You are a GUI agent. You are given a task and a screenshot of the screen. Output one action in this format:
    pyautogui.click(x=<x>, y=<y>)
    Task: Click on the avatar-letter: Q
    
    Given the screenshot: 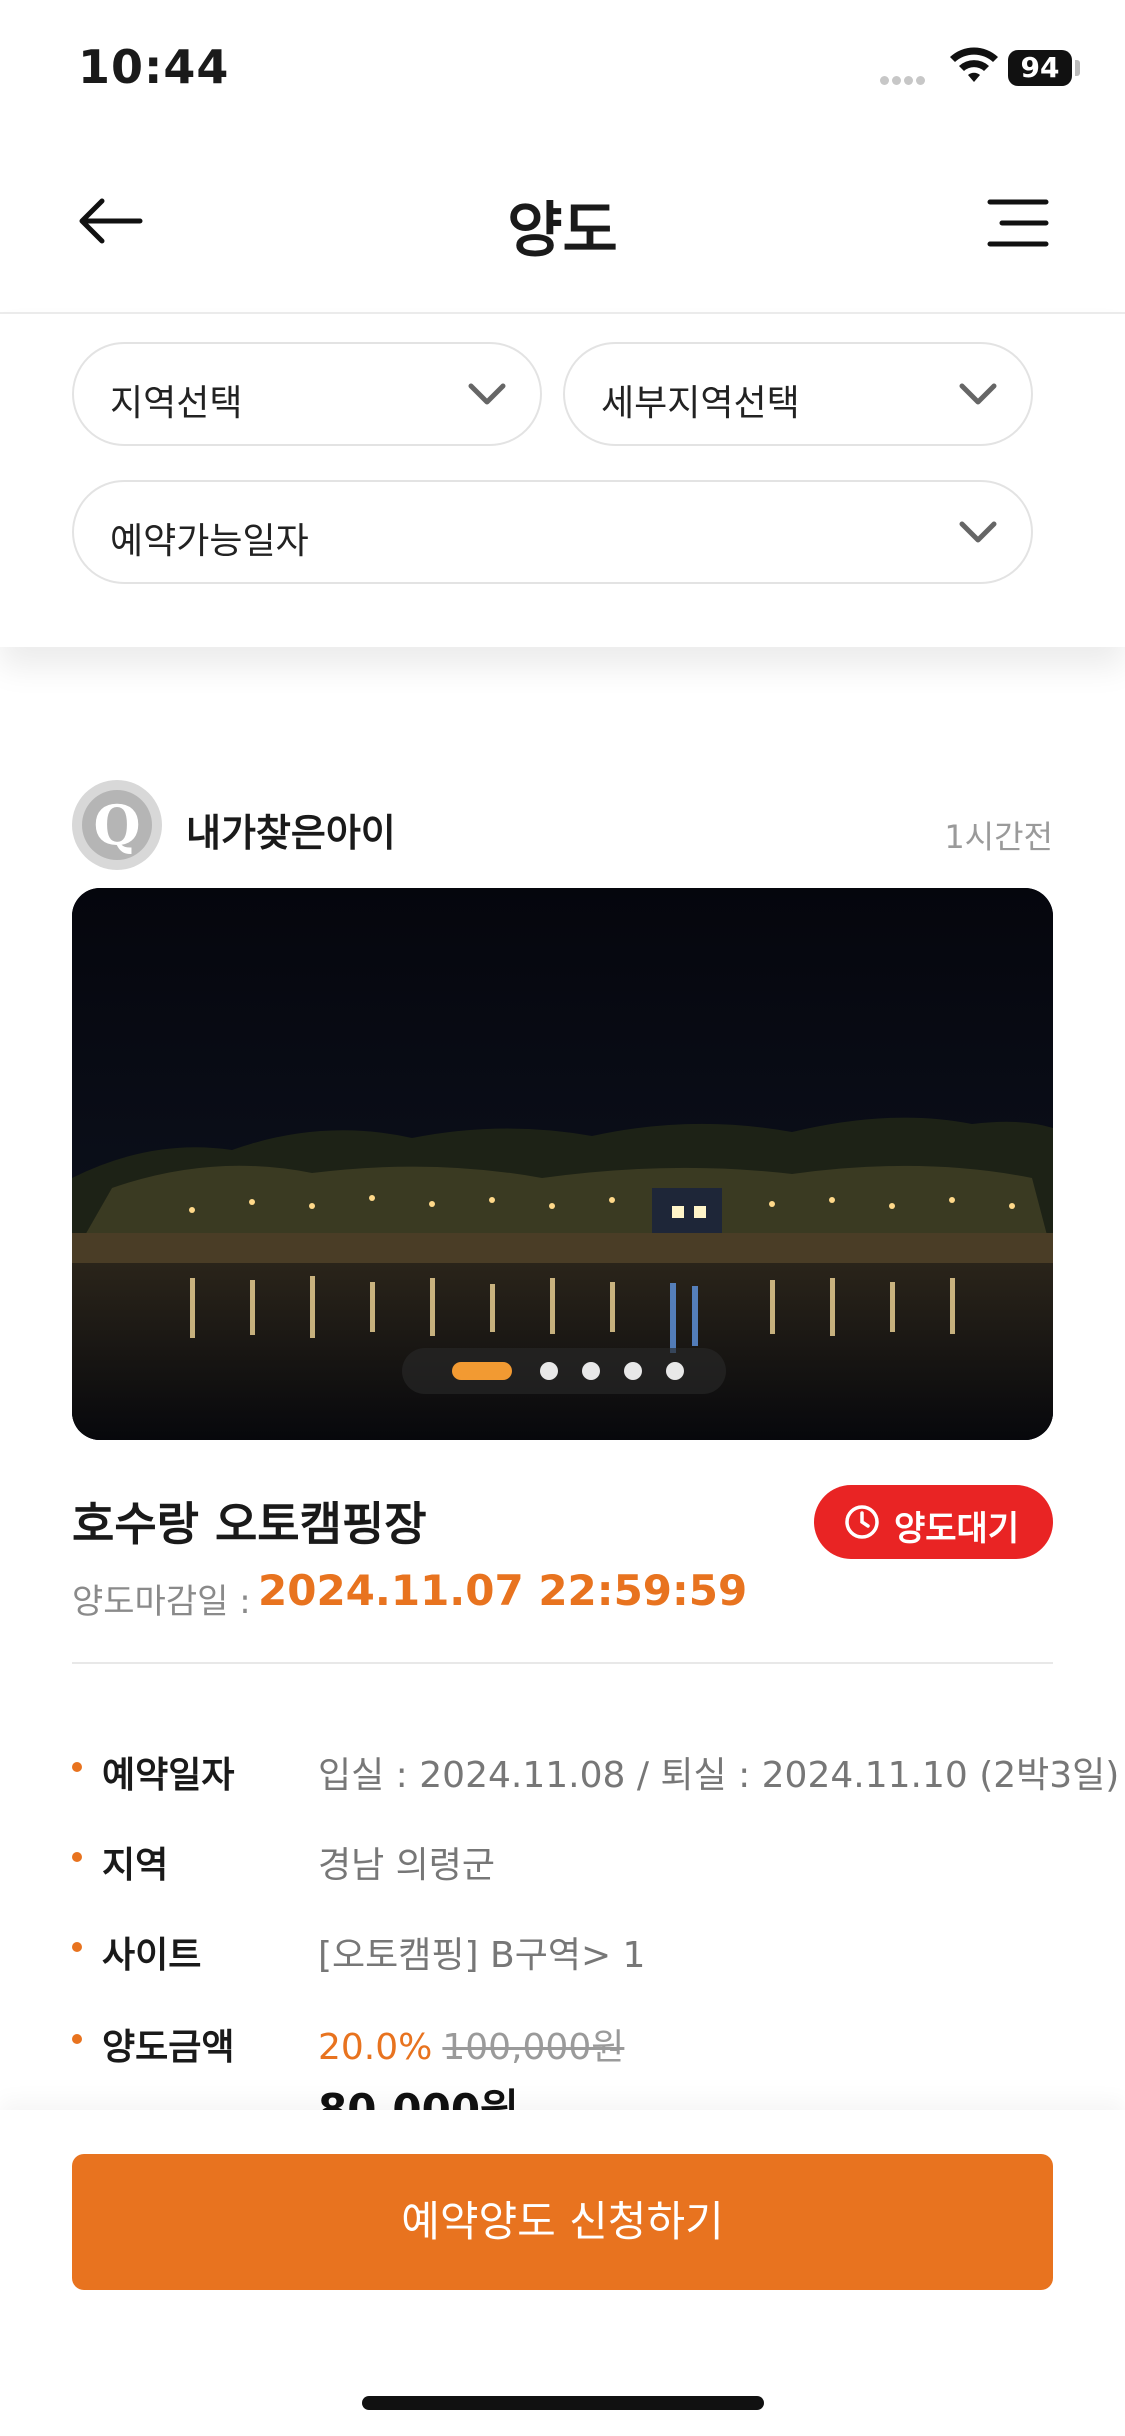 What is the action you would take?
    pyautogui.click(x=117, y=825)
    